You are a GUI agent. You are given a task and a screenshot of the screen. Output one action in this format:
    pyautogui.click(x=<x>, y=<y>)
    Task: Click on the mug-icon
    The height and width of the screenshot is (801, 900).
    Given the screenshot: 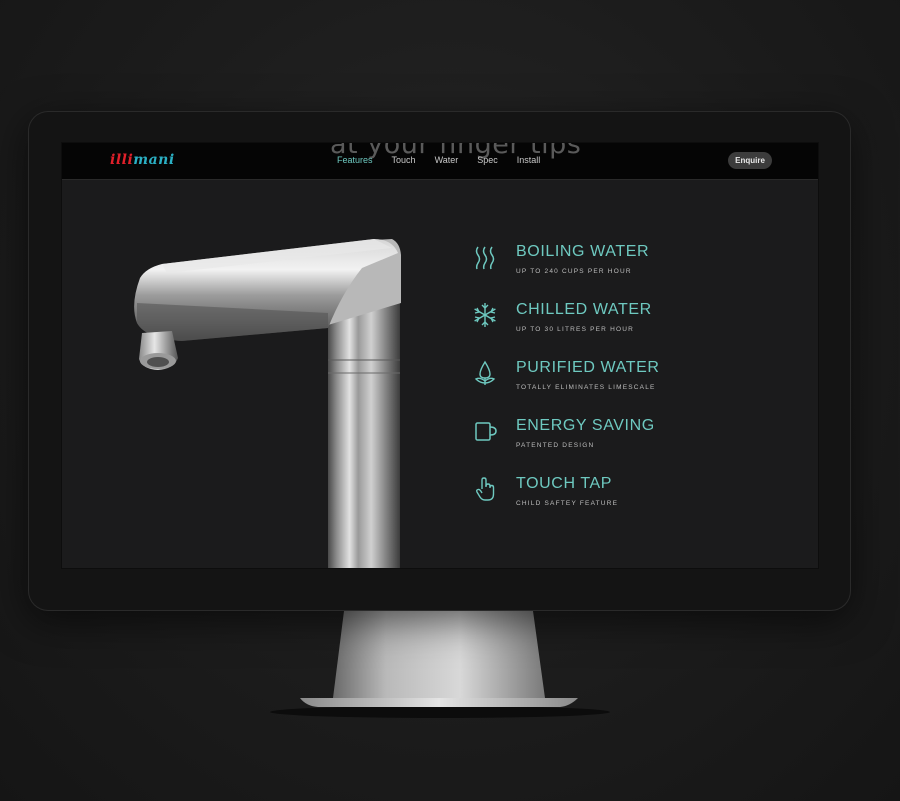 What is the action you would take?
    pyautogui.click(x=486, y=431)
    